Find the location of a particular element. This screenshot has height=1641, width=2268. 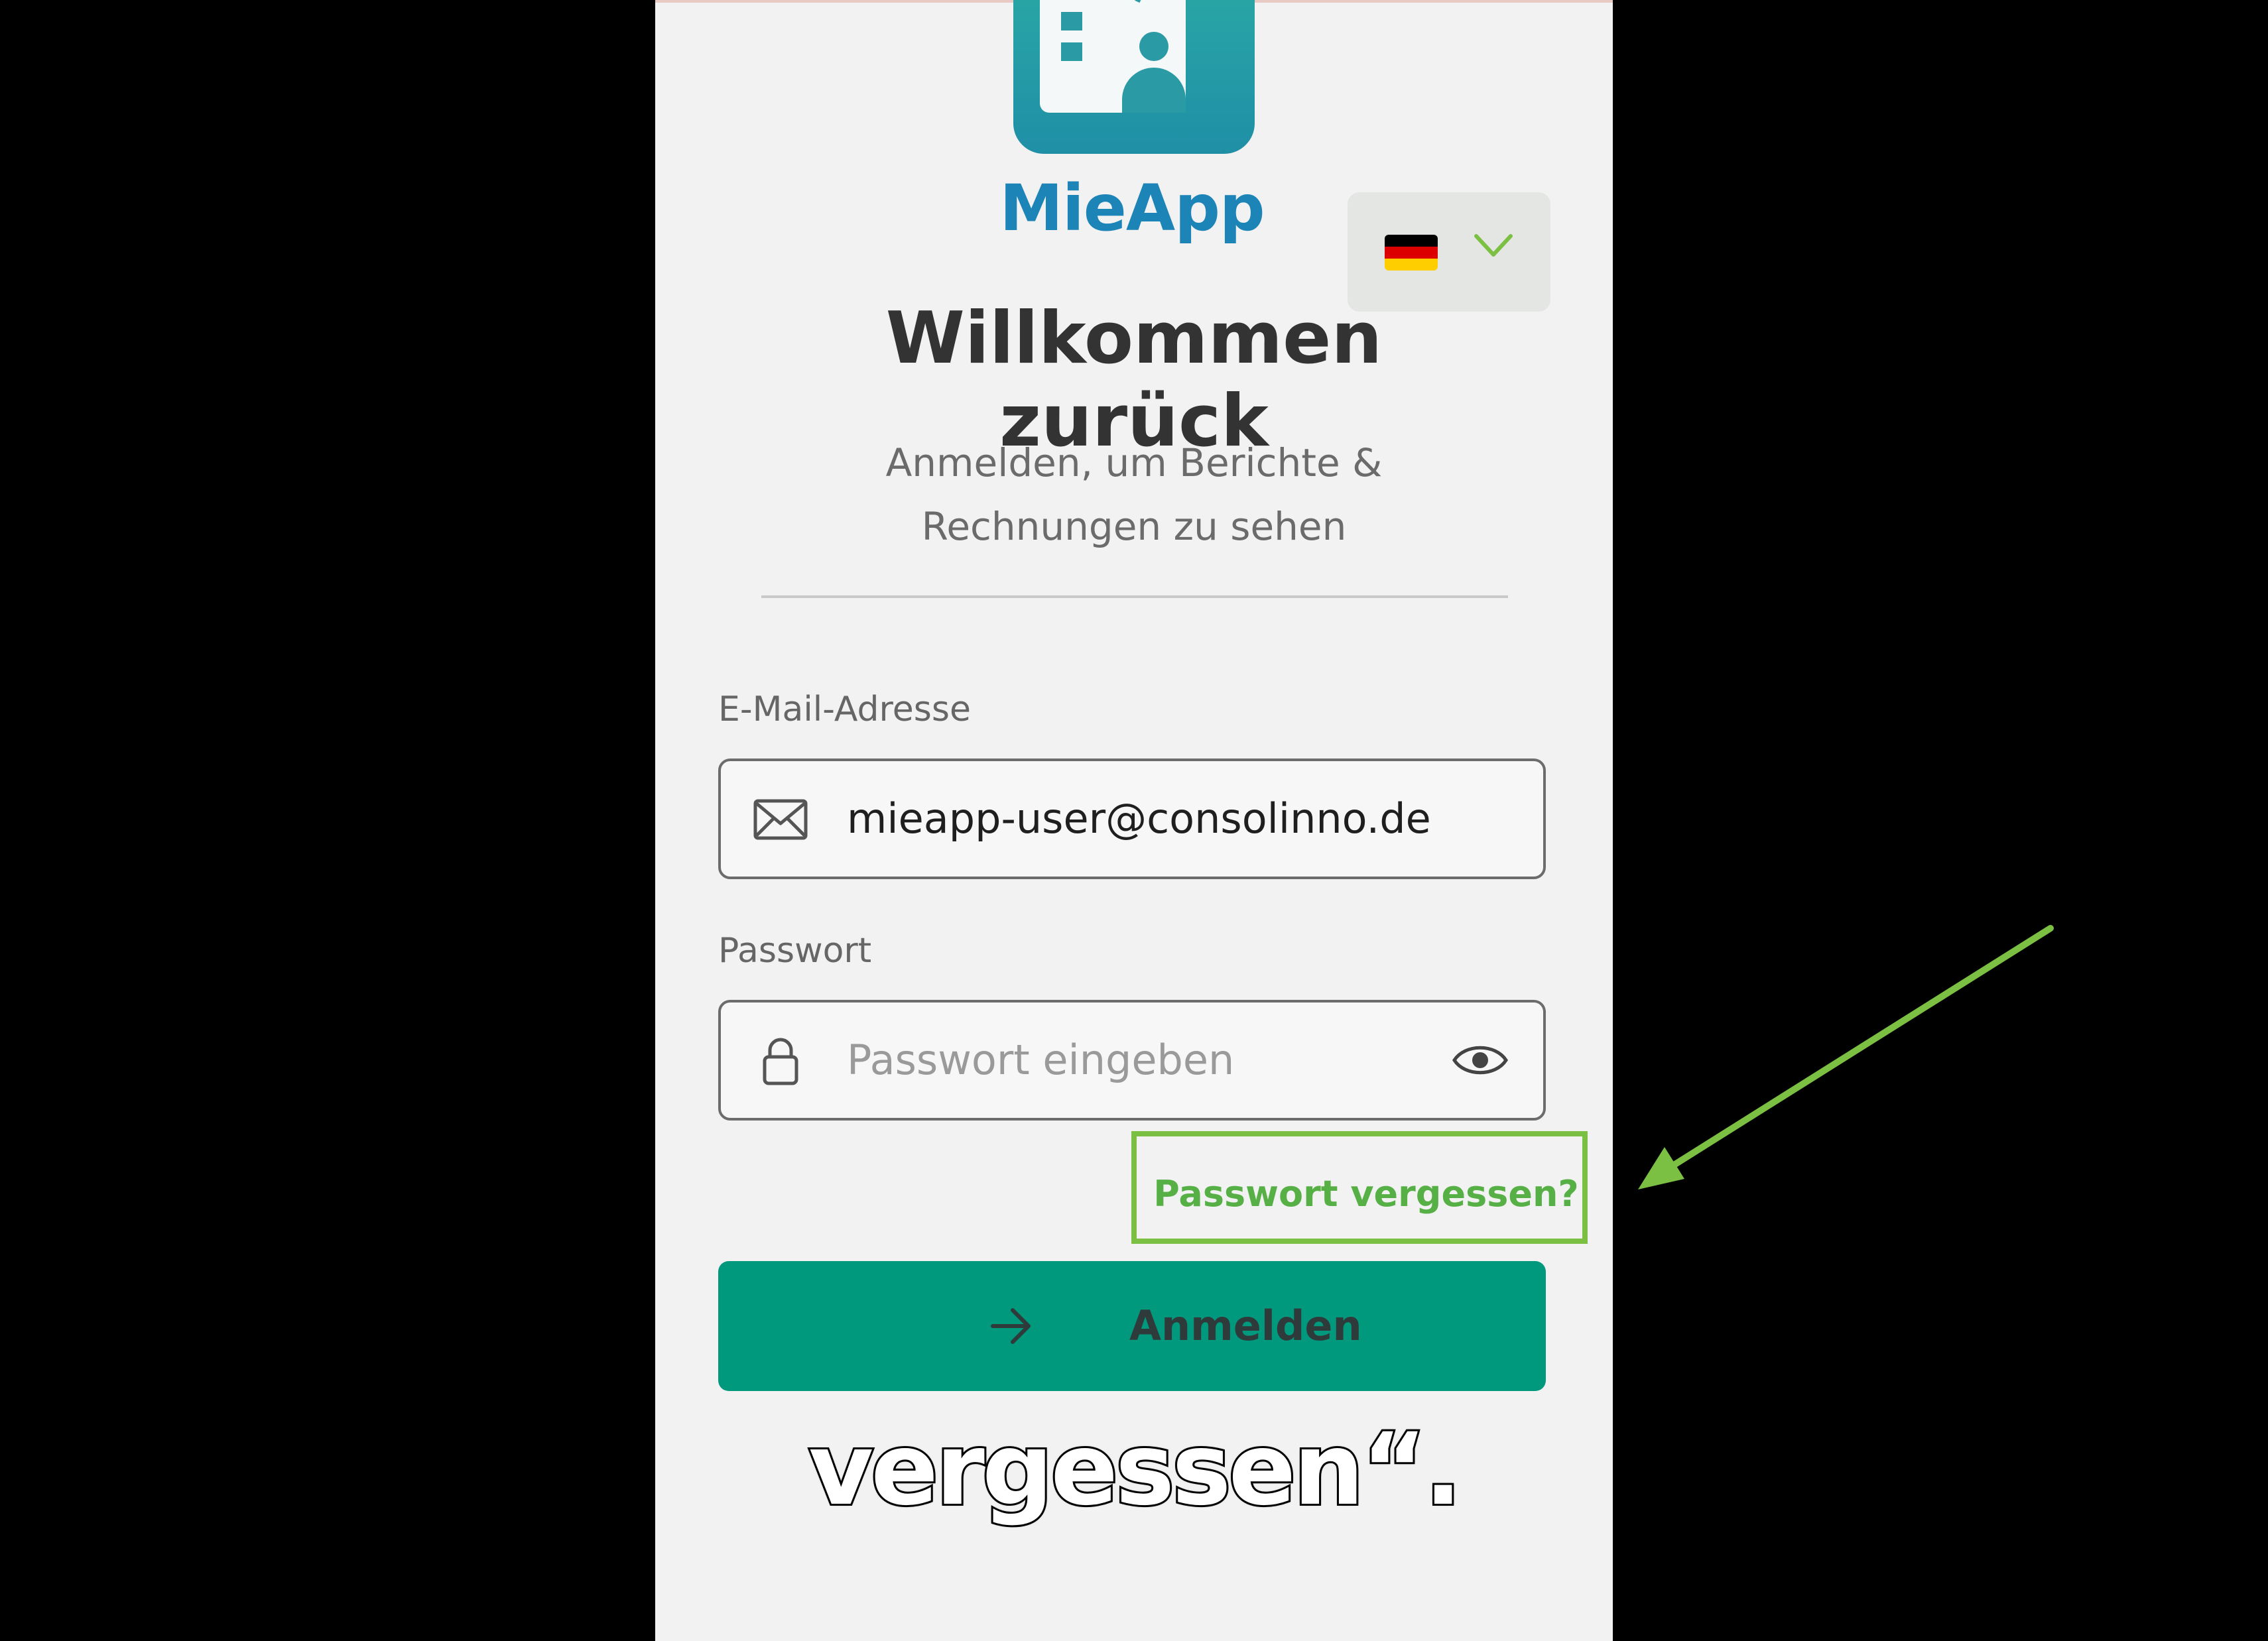

logo-person-head is located at coordinates (1153, 46).